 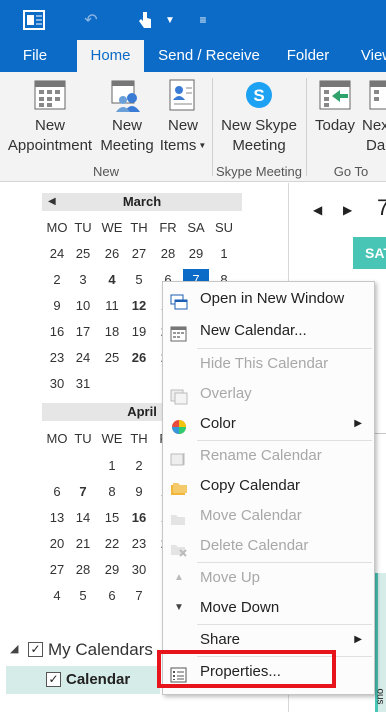 What do you see at coordinates (268, 364) in the screenshot?
I see `menu-item-hide-calendar: Hide This Calendar` at bounding box center [268, 364].